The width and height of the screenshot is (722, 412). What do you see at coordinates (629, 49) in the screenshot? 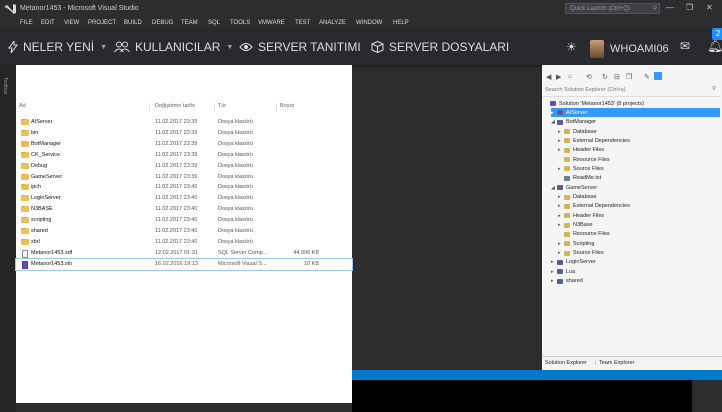
I see `user-menu: WHOAMI06` at bounding box center [629, 49].